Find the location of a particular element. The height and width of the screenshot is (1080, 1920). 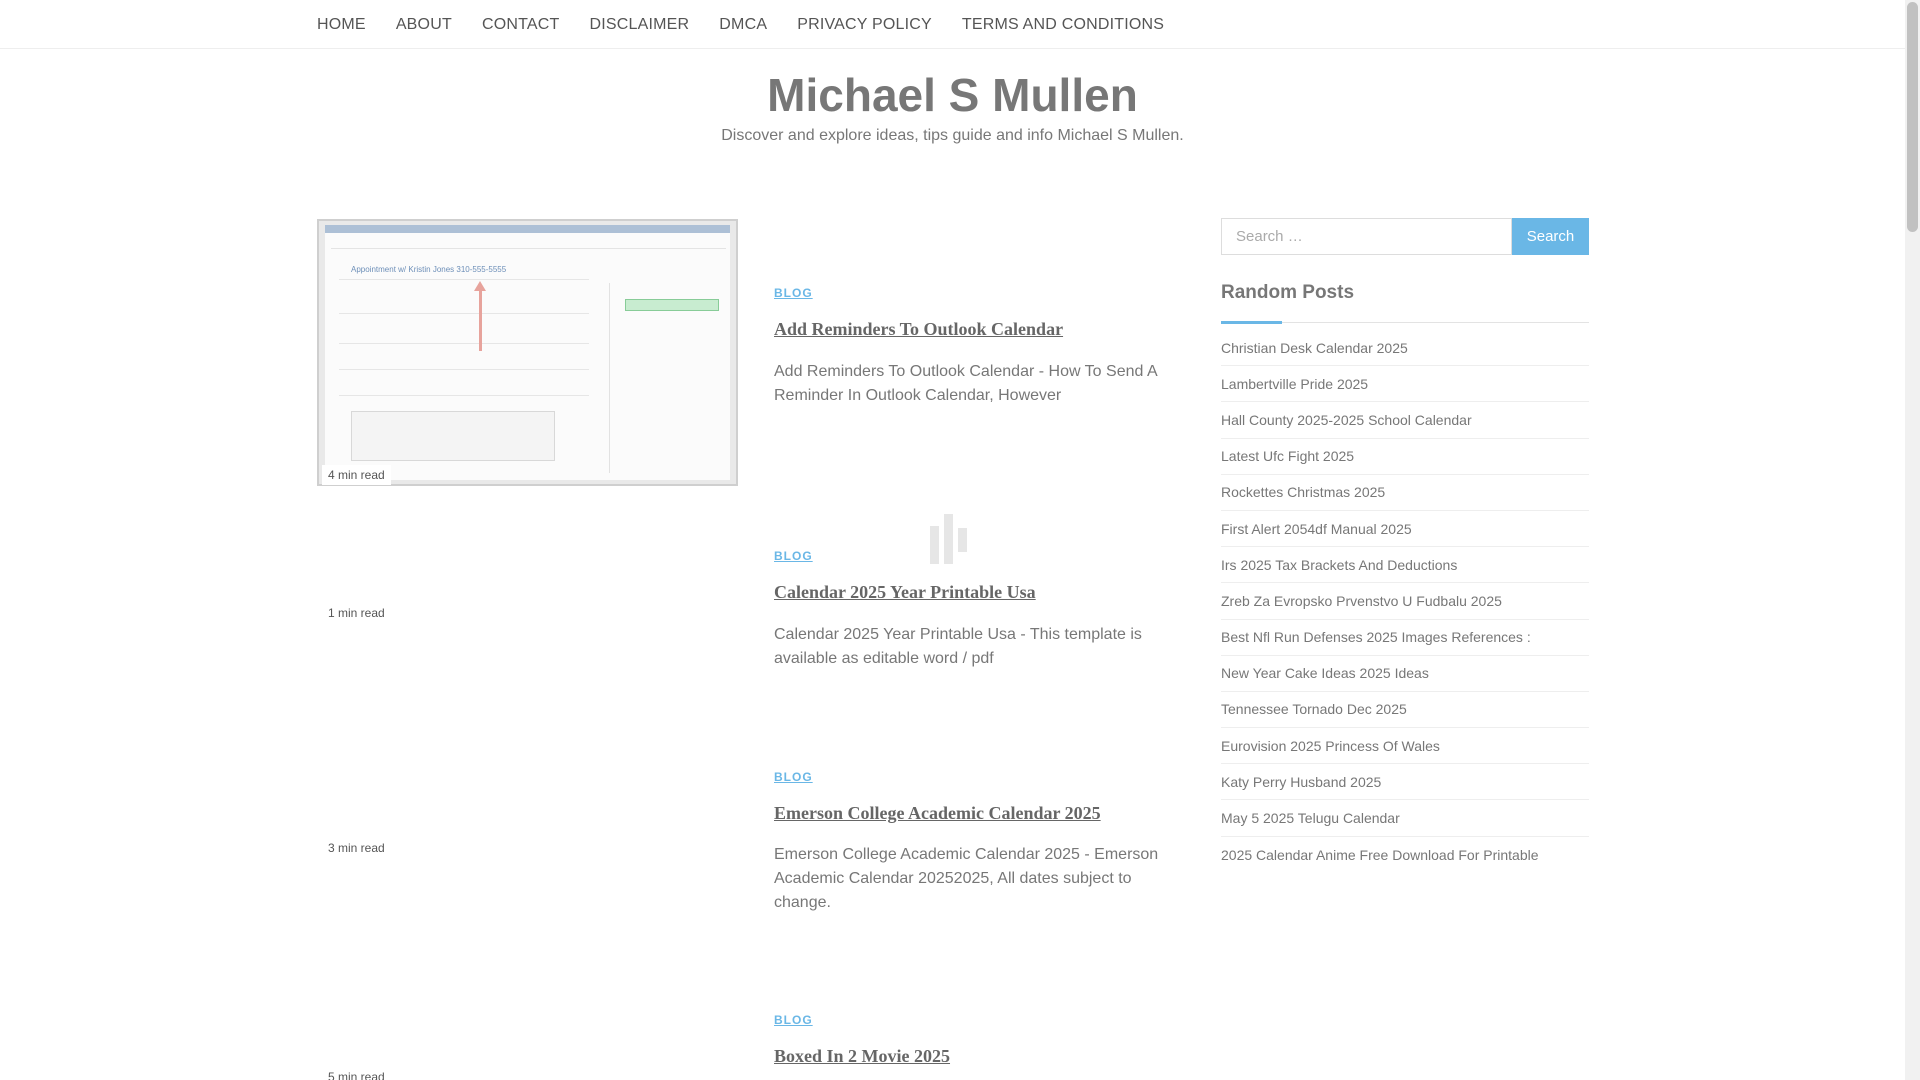

random-post-link: Latest Ufc Fight 2025 is located at coordinates (1287, 456).